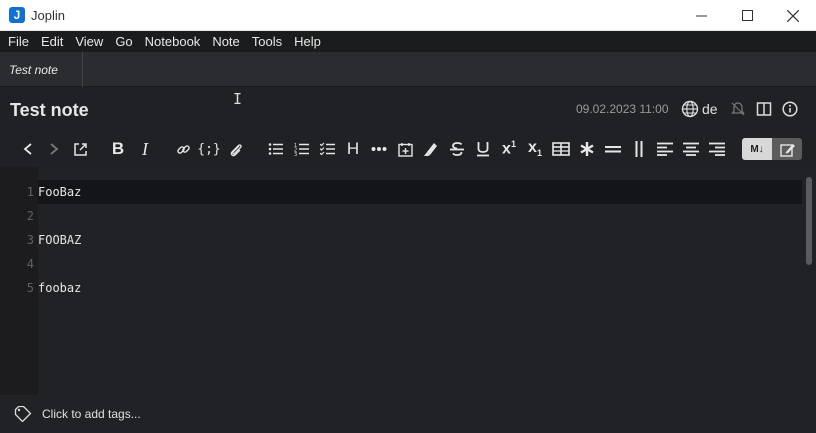 The height and width of the screenshot is (433, 816). I want to click on note-header-actions: de, so click(740, 109).